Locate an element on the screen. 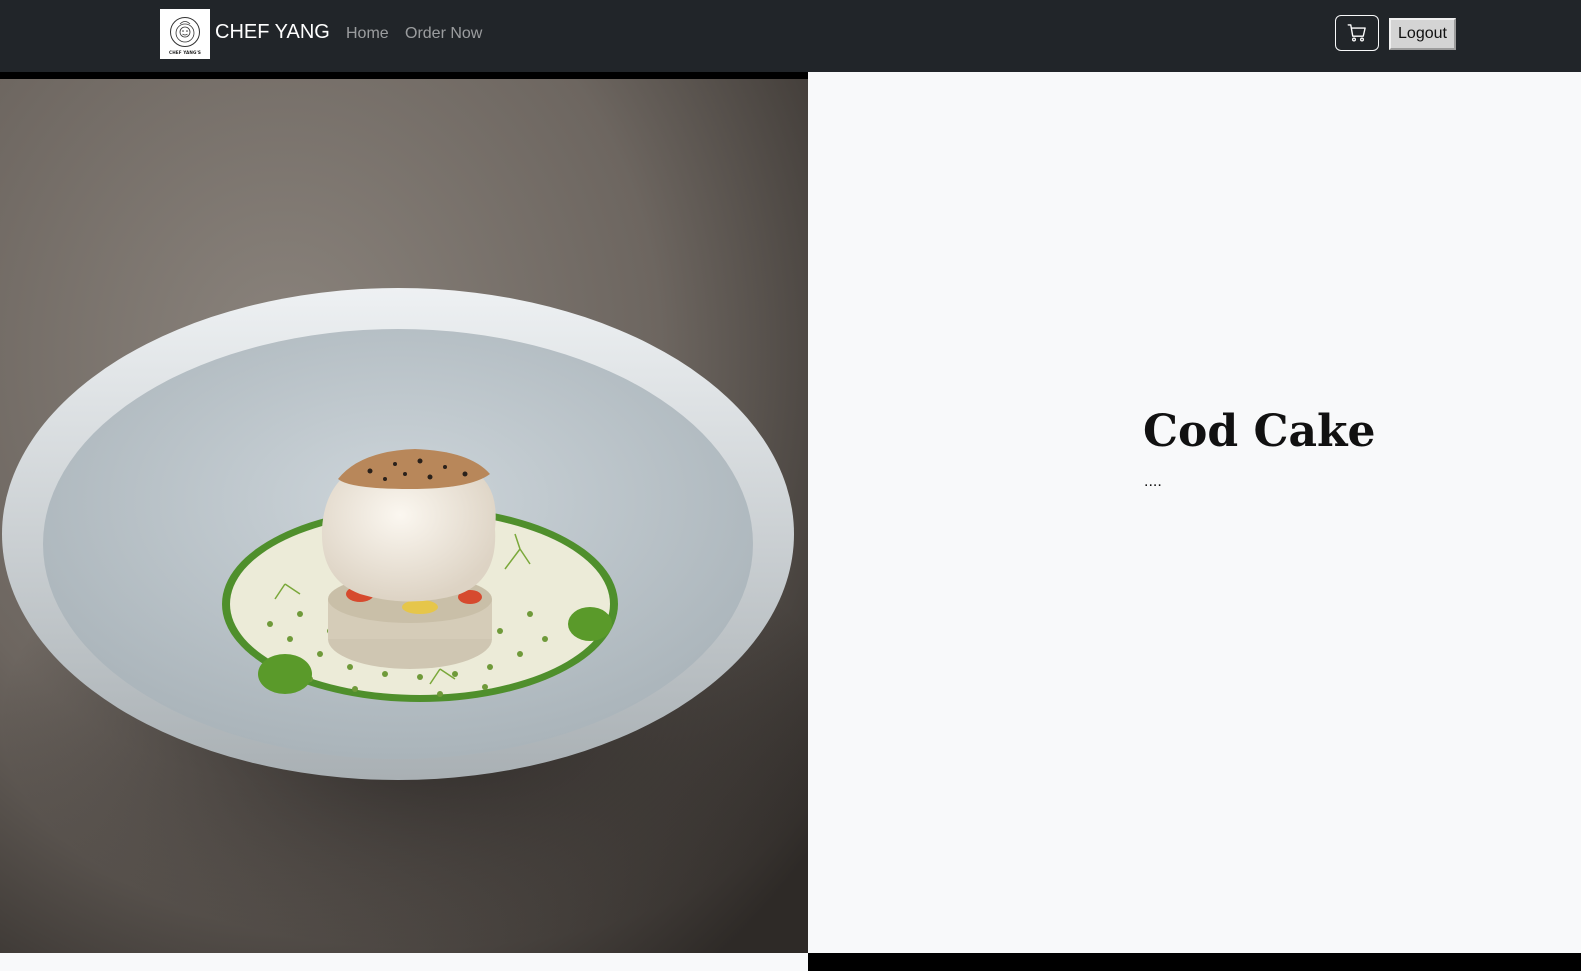 This screenshot has width=1581, height=971. footer-strip-left is located at coordinates (404, 962).